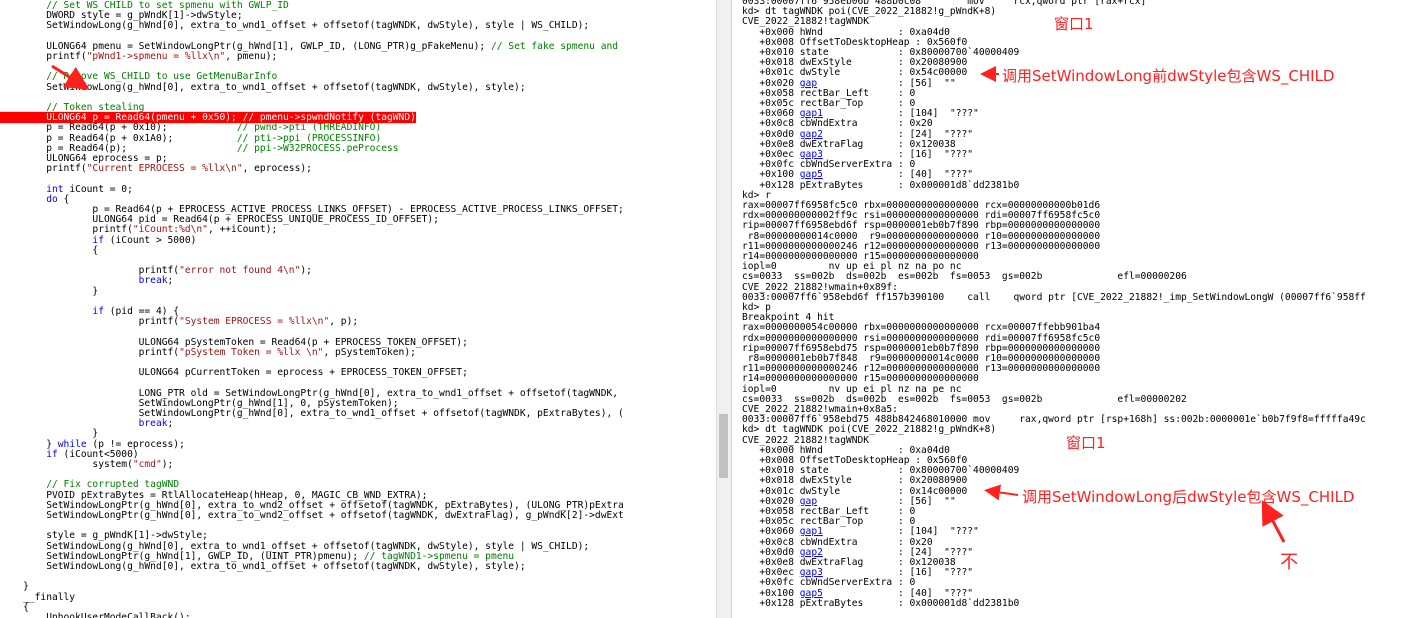 The height and width of the screenshot is (618, 1422). What do you see at coordinates (309, 128) in the screenshot?
I see `code-token: // pwnd->pti (THREADINFO)` at bounding box center [309, 128].